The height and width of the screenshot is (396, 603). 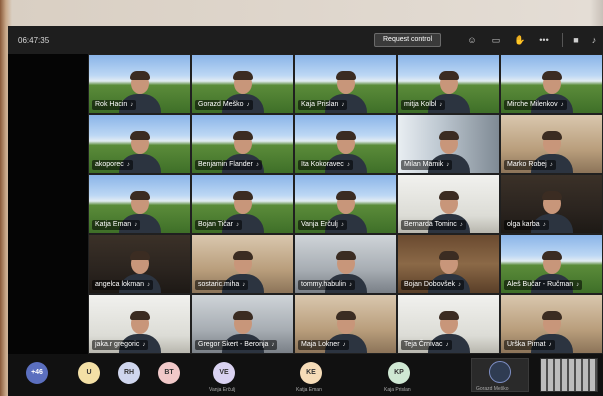 What do you see at coordinates (224, 373) in the screenshot?
I see `avatar: VE` at bounding box center [224, 373].